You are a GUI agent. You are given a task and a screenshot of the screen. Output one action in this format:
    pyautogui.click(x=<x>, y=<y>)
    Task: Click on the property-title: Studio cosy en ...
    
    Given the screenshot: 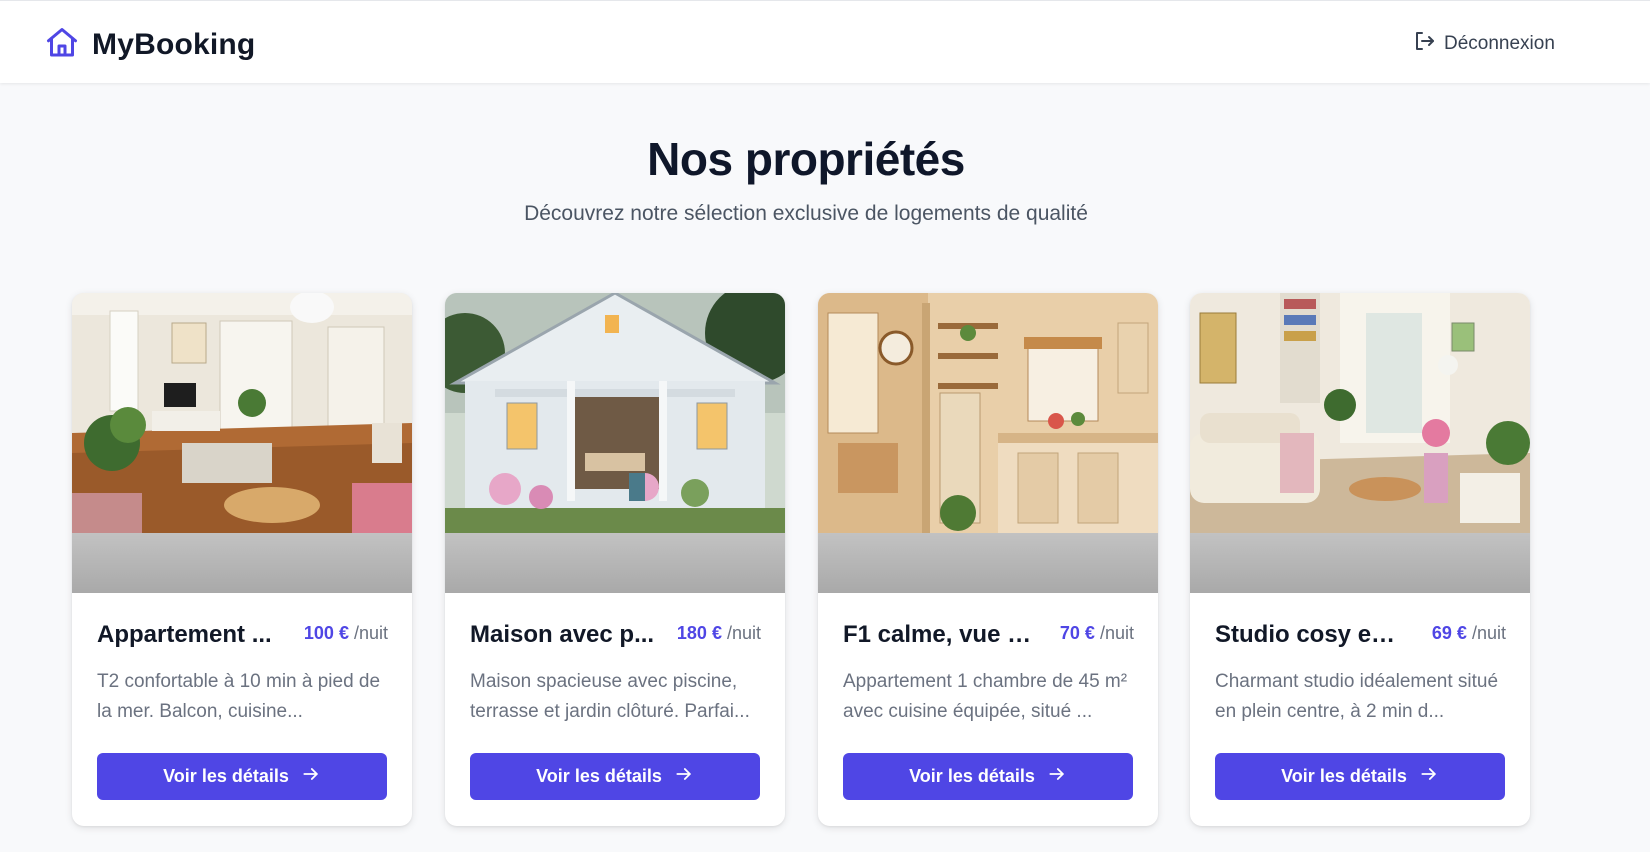 What is the action you would take?
    pyautogui.click(x=1310, y=634)
    